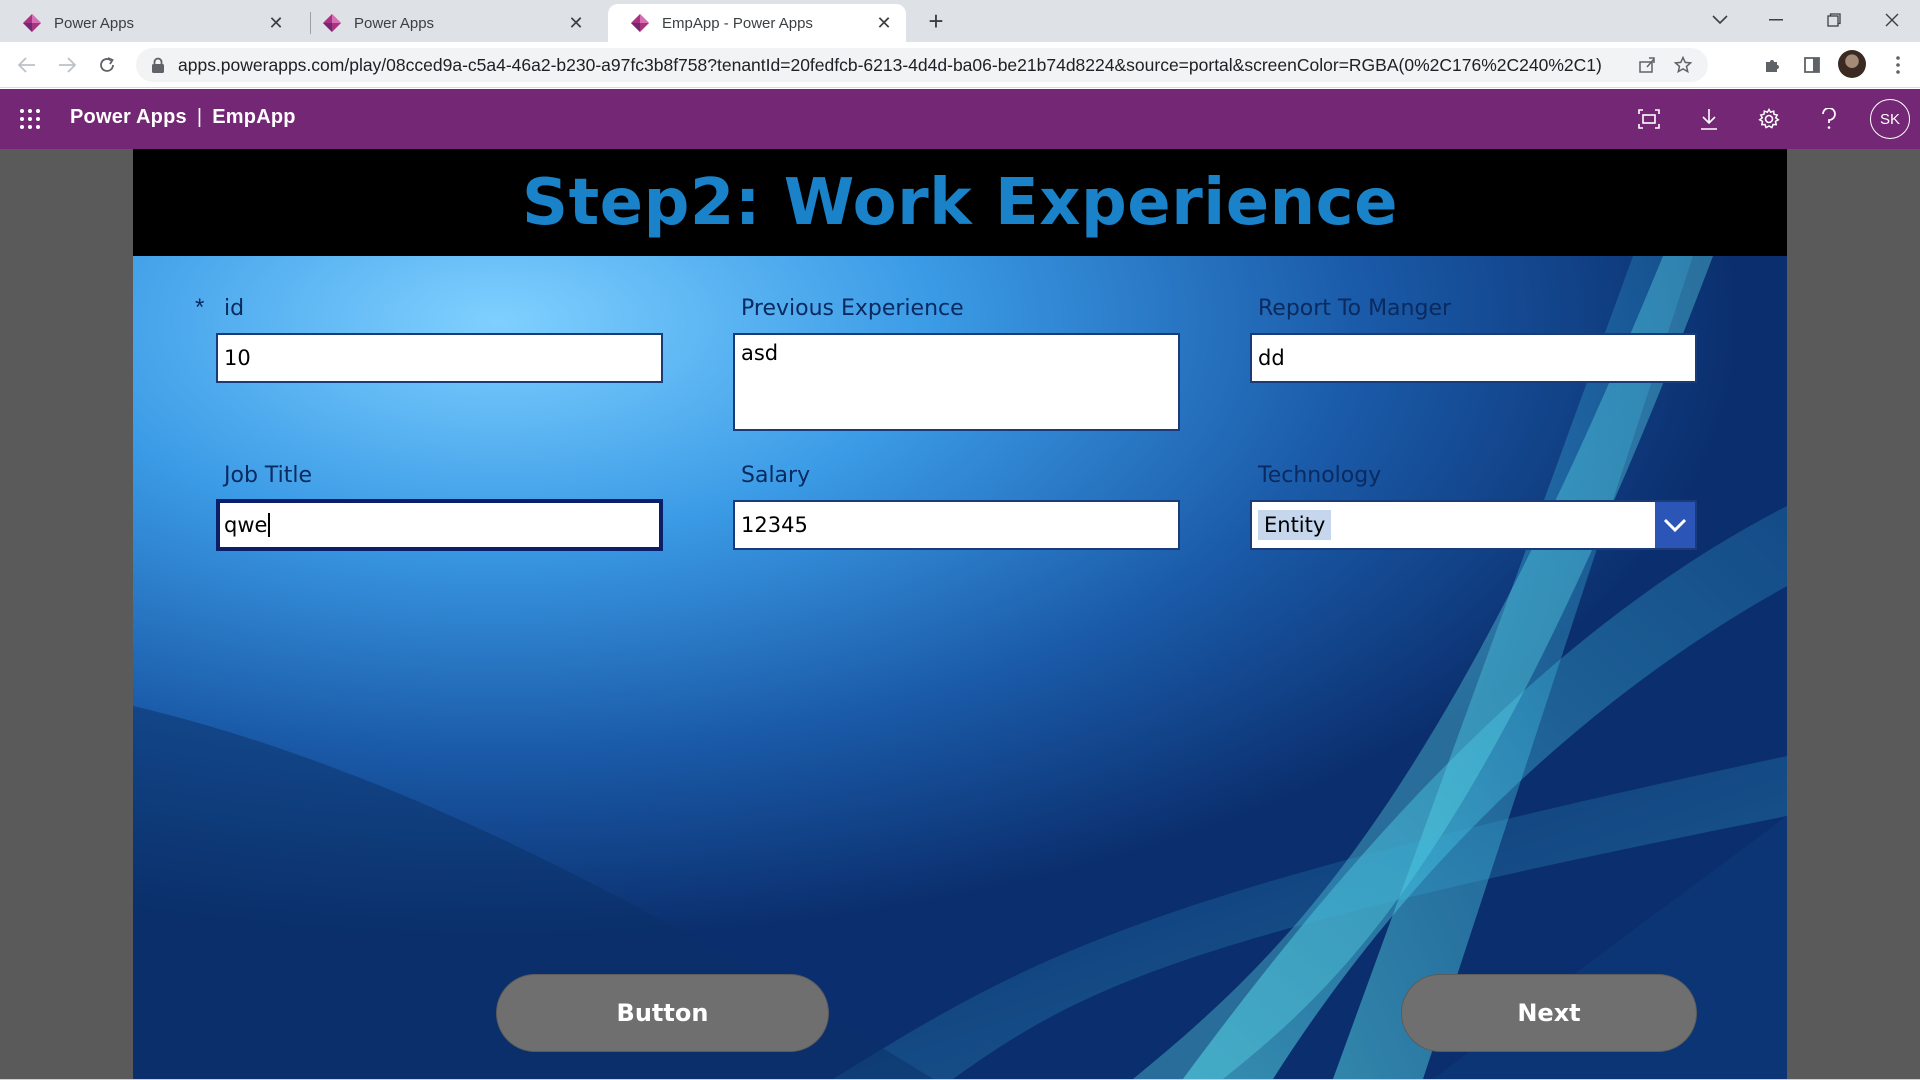 Image resolution: width=1920 pixels, height=1080 pixels. I want to click on report-to-manager-input: dd, so click(1473, 358).